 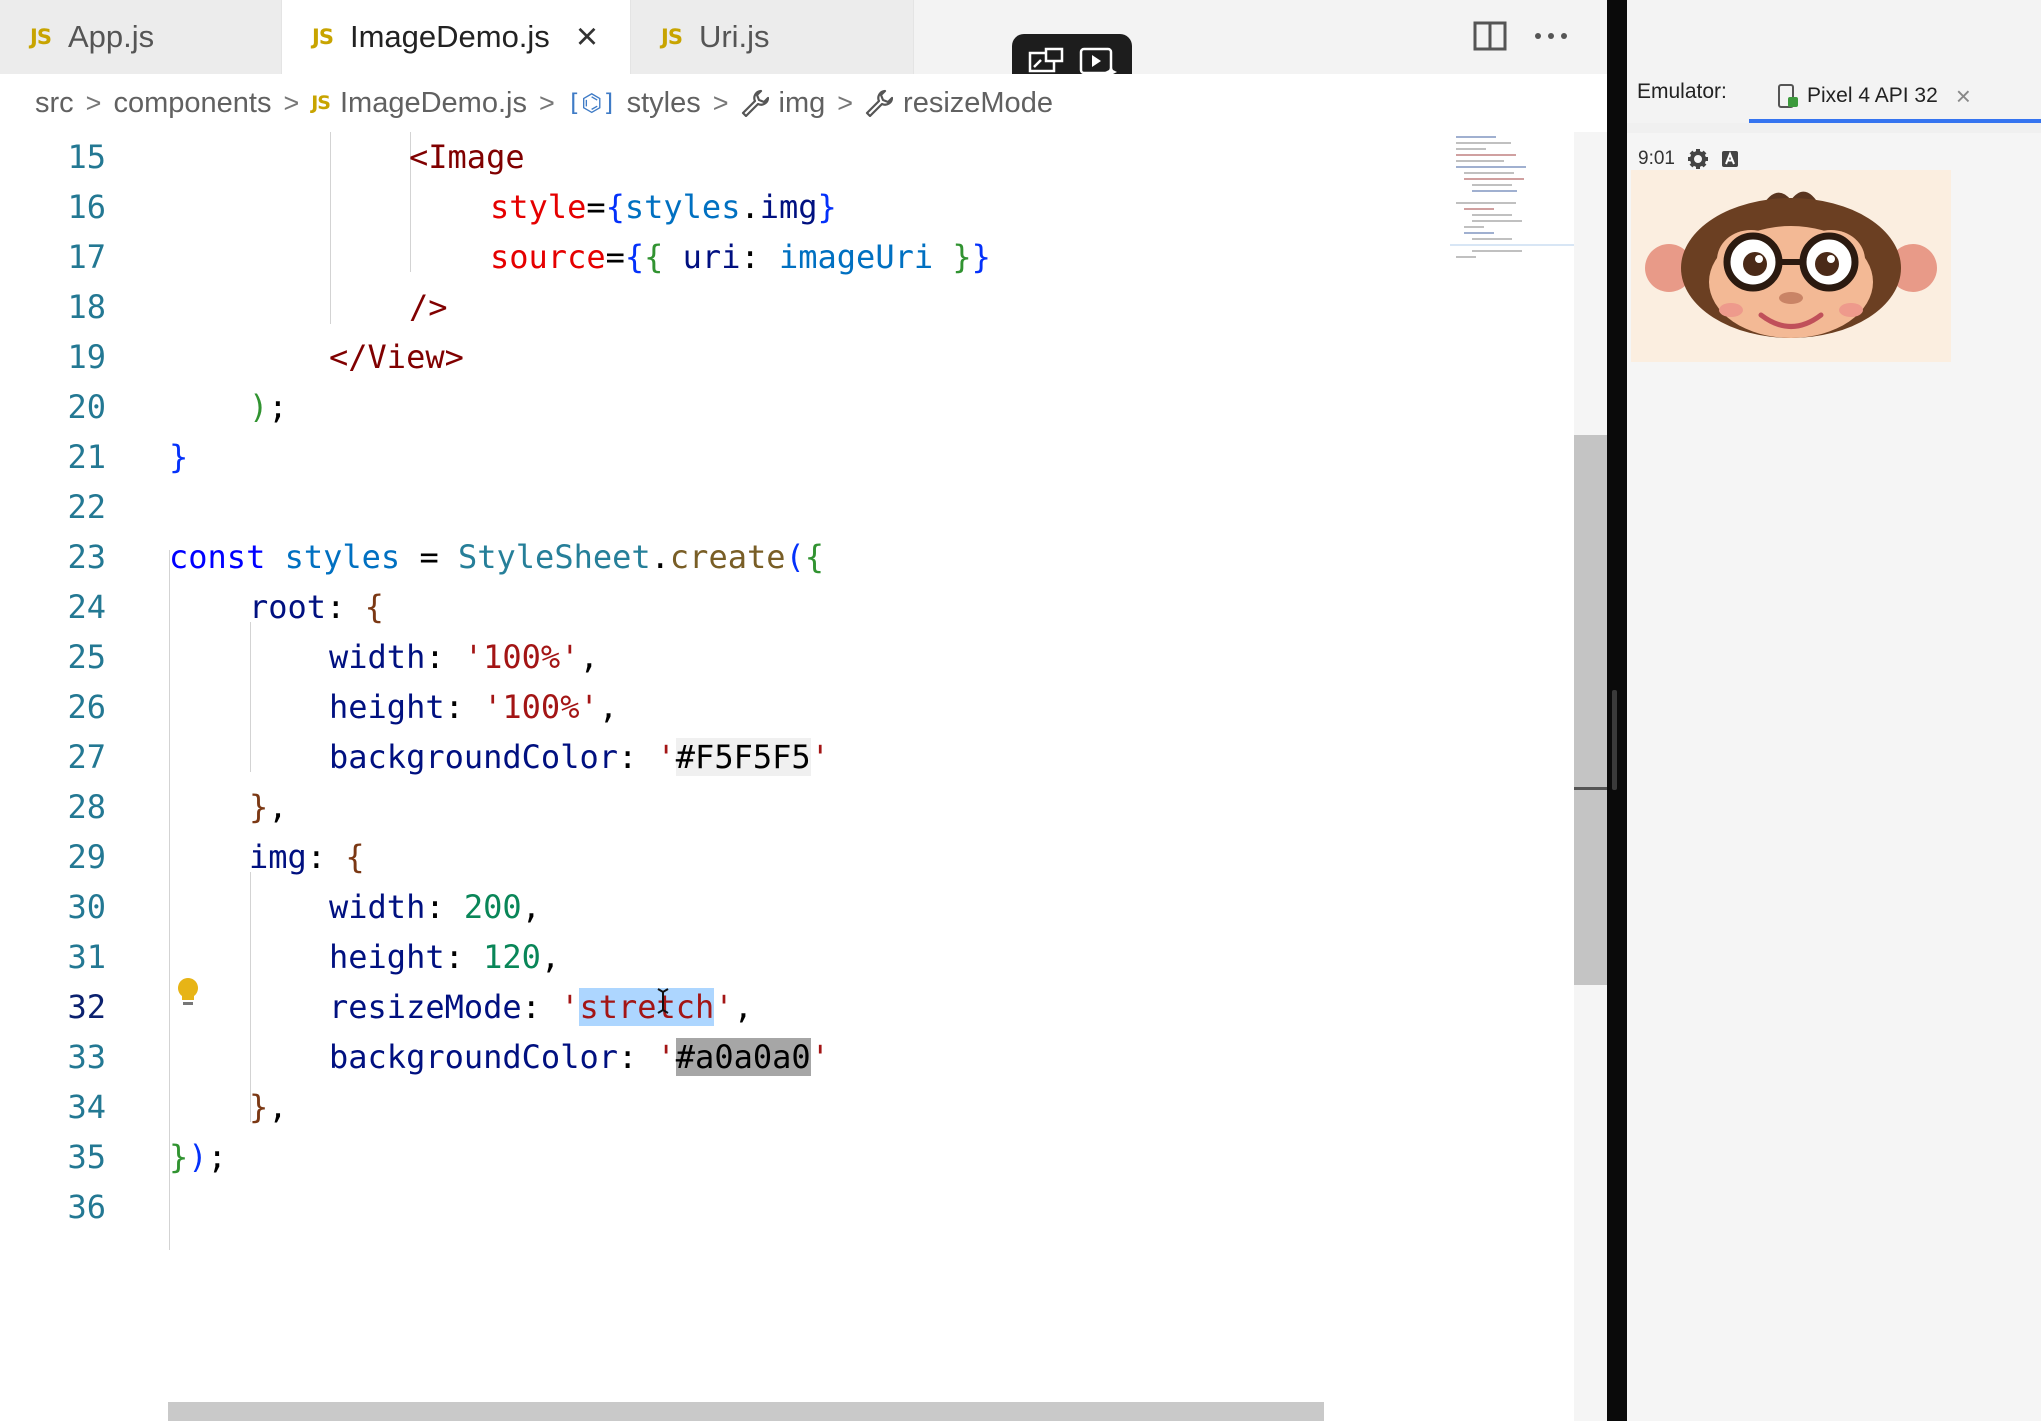 What do you see at coordinates (1895, 121) in the screenshot?
I see `active-tab-indicator` at bounding box center [1895, 121].